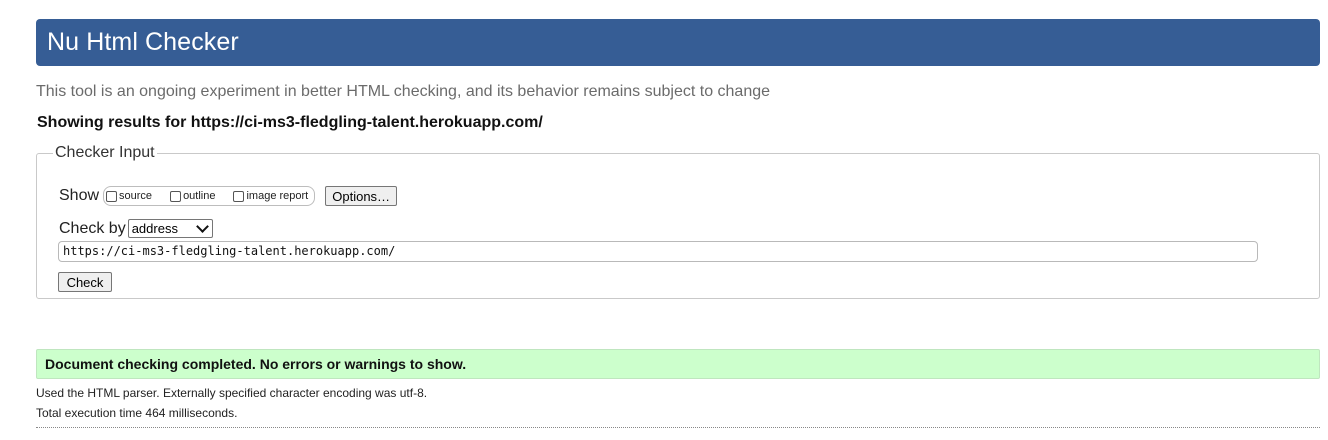  I want to click on show-options-group: source outline image report, so click(209, 196).